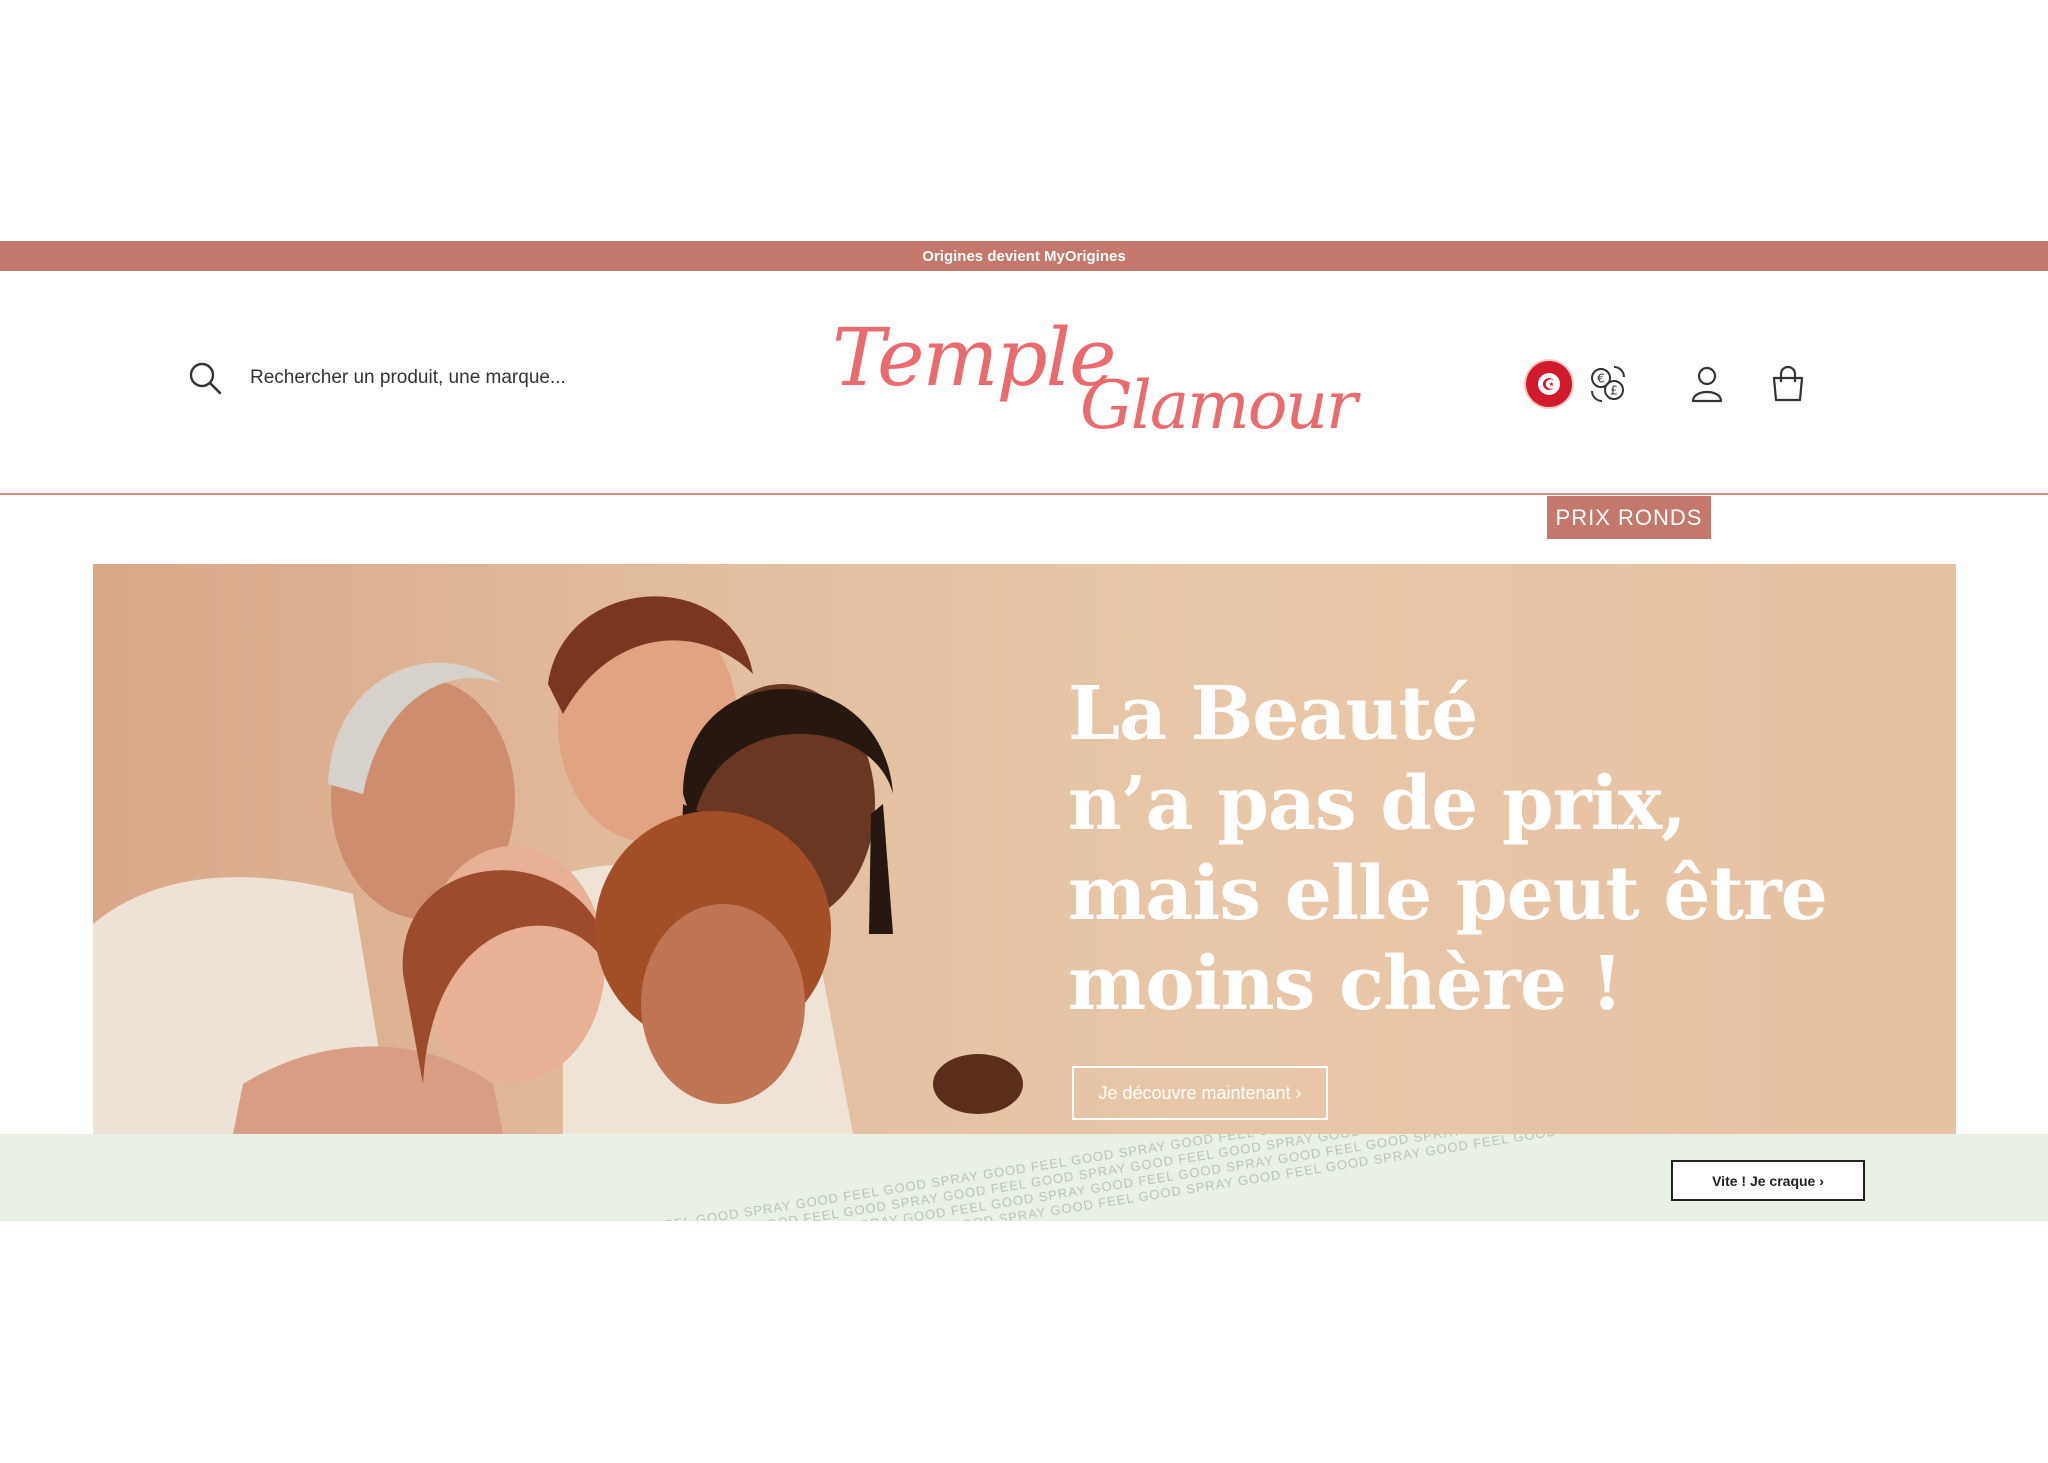  What do you see at coordinates (1024, 494) in the screenshot?
I see `header-divider` at bounding box center [1024, 494].